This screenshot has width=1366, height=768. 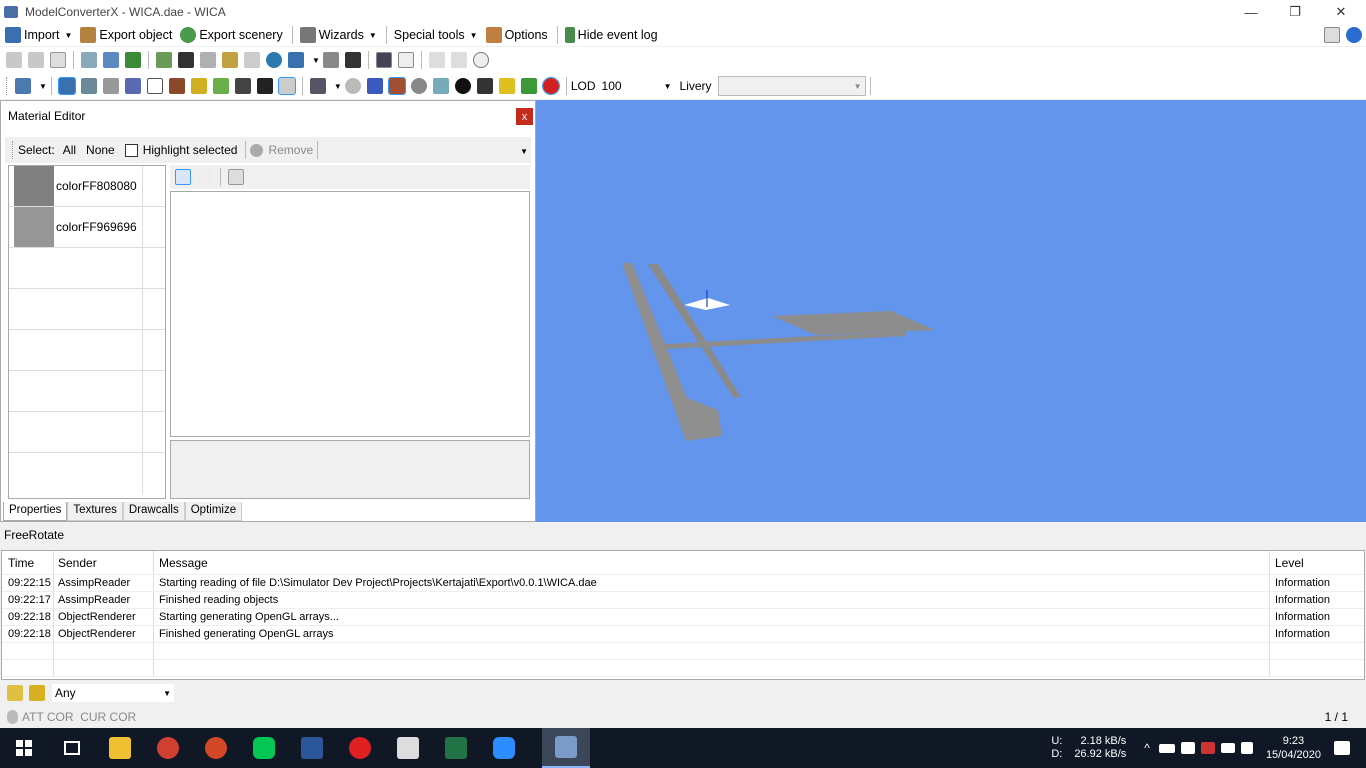 I want to click on zoom-icon, so click(x=89, y=60).